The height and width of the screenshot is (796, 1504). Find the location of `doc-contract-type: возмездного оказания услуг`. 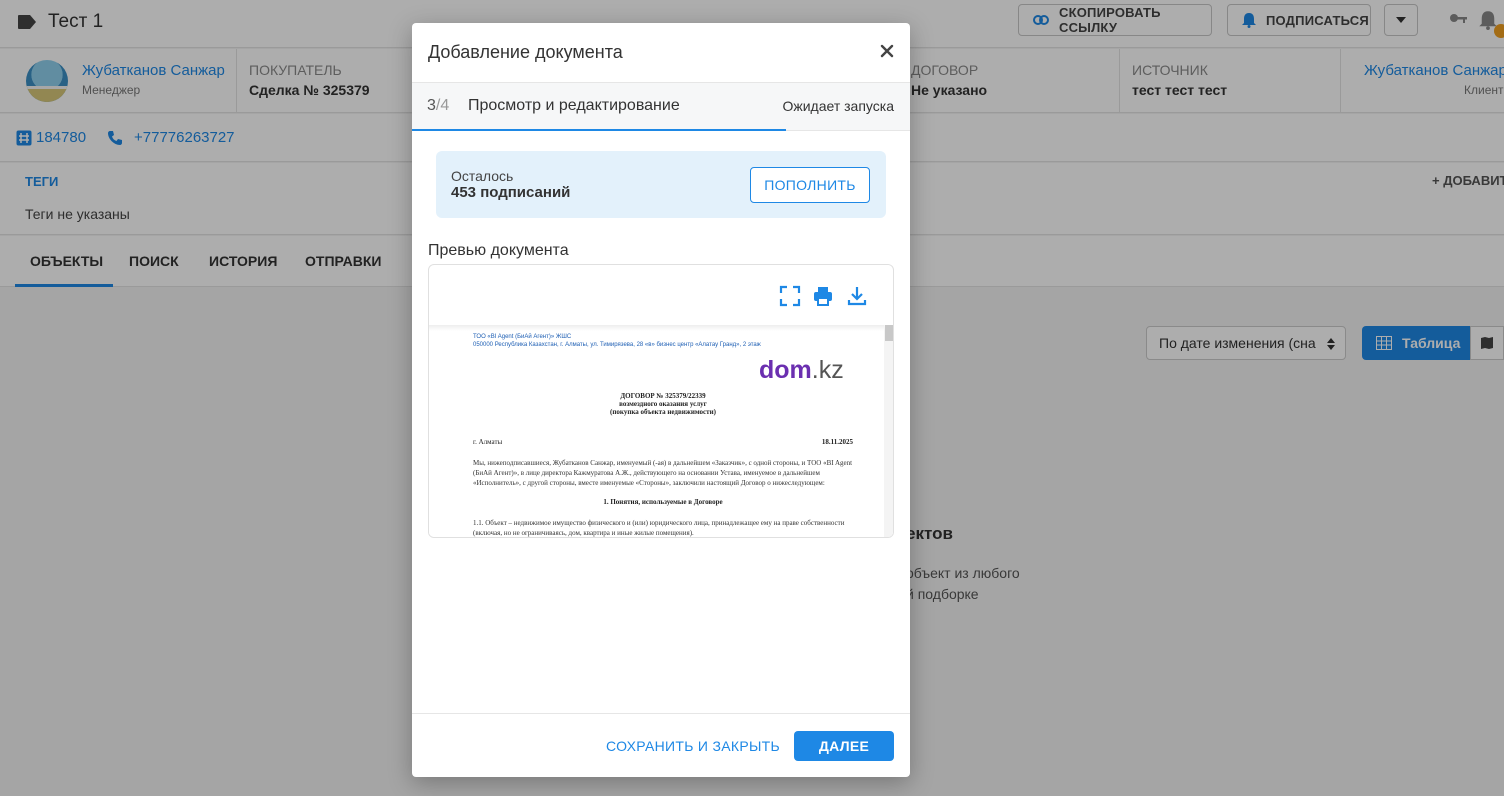

doc-contract-type: возмездного оказания услуг is located at coordinates (663, 404).